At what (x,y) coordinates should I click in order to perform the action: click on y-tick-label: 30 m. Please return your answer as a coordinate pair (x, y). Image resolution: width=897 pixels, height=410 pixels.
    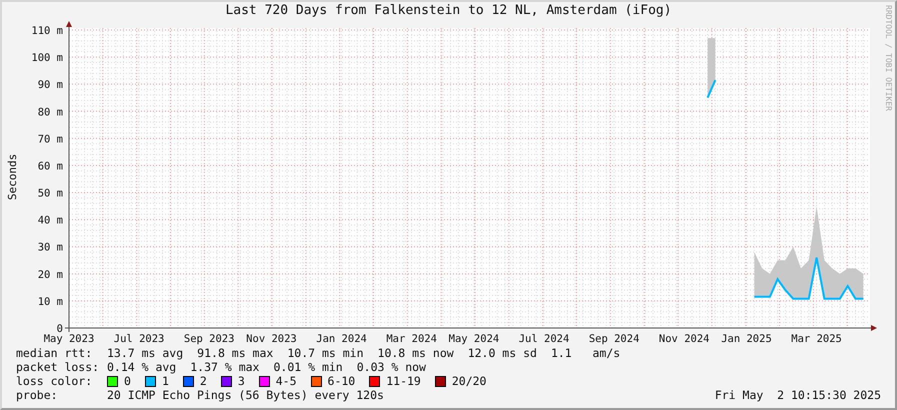
    Looking at the image, I should click on (50, 248).